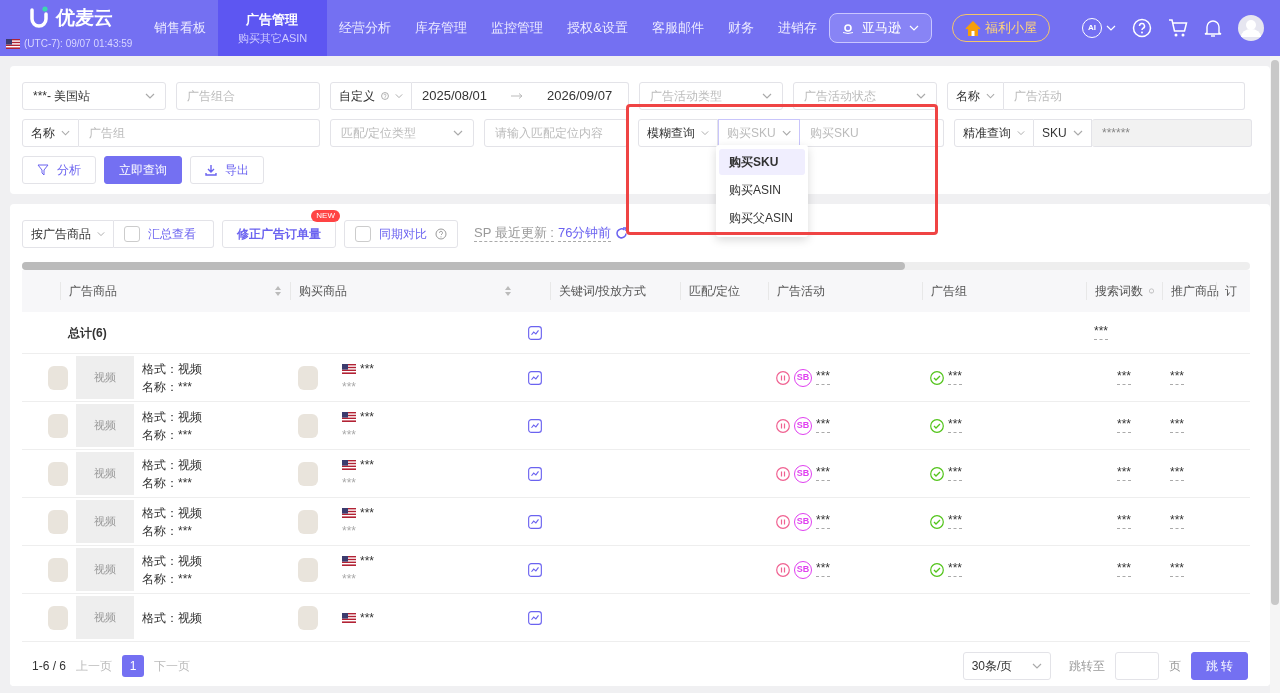 The image size is (1280, 693). I want to click on column-header: 广告组, so click(949, 291).